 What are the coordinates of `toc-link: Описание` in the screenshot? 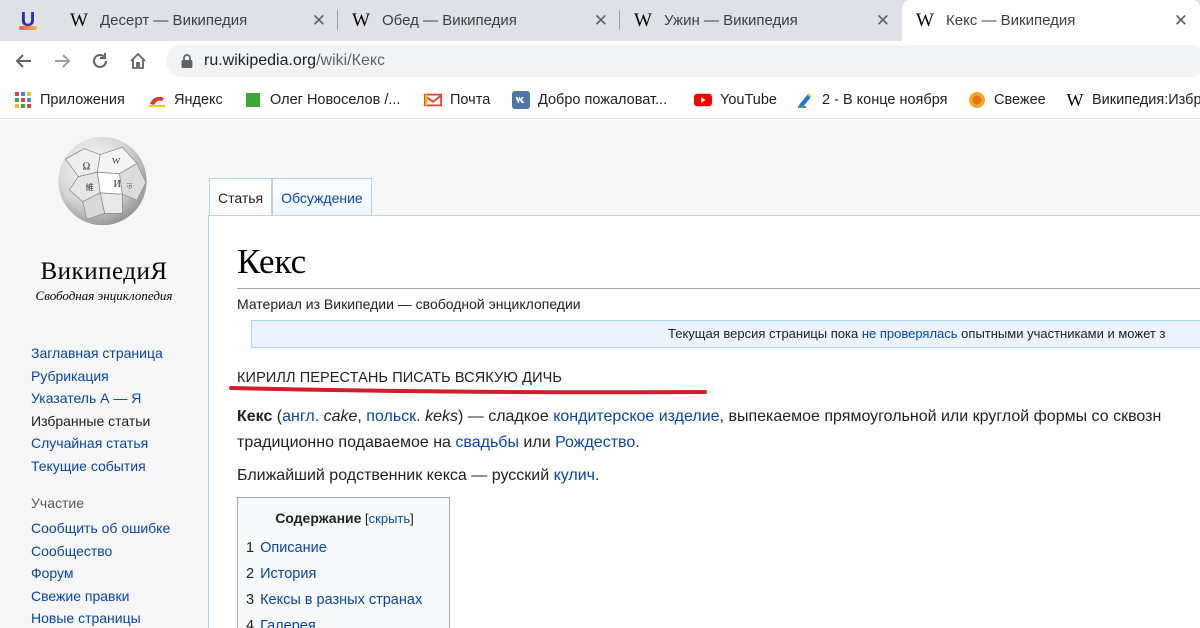 It's located at (293, 548).